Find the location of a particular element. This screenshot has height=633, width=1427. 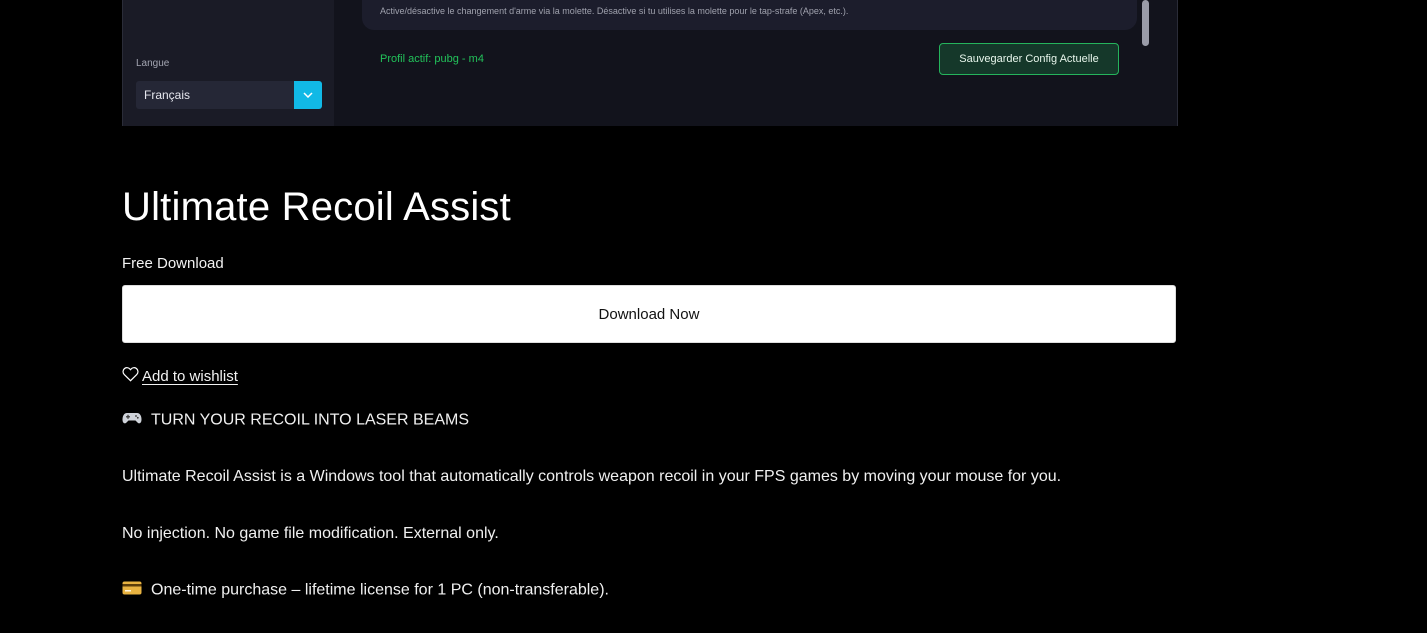

heart-icon is located at coordinates (130, 376).